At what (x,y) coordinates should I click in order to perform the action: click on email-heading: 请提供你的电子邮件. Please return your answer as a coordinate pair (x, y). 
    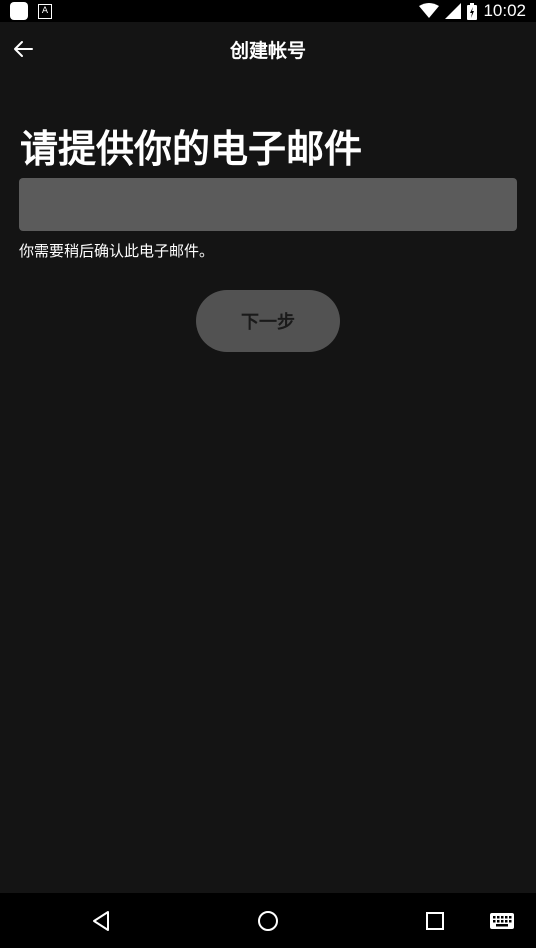
    Looking at the image, I should click on (191, 149).